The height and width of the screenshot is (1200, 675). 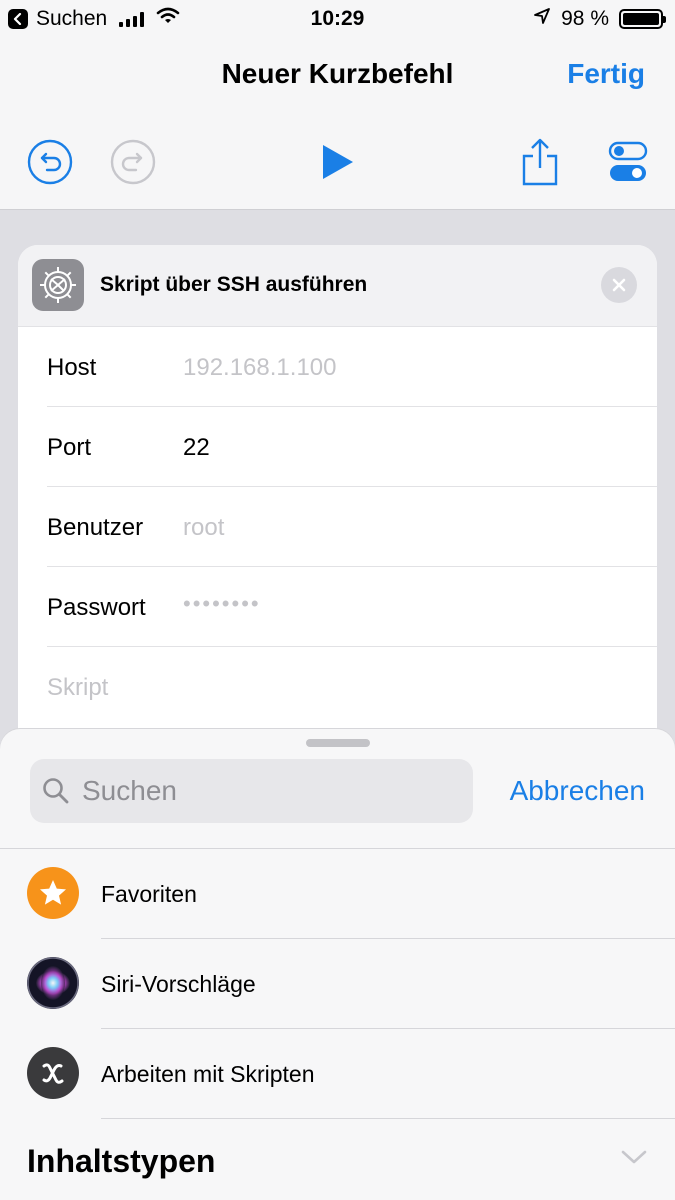 I want to click on close-icon, so click(x=619, y=285).